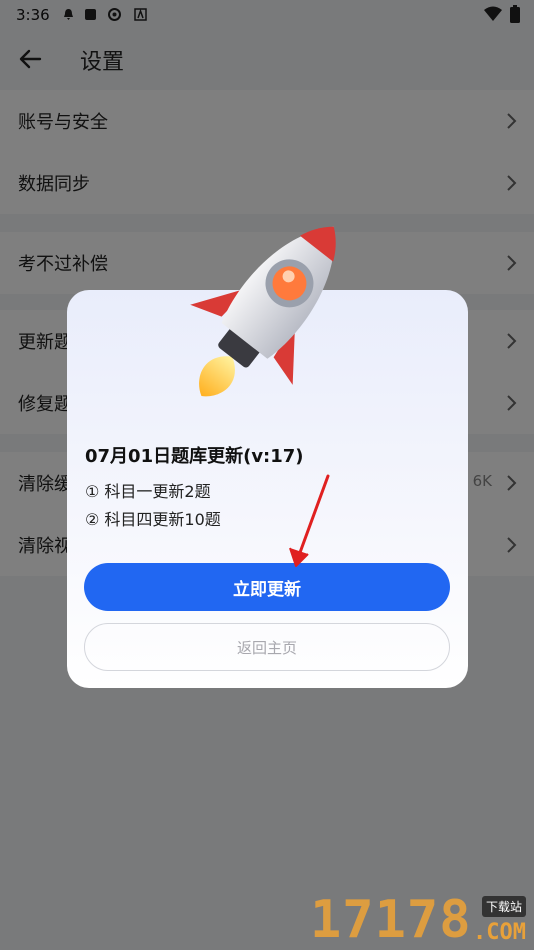  Describe the element at coordinates (263, 311) in the screenshot. I see `rocket-illustration` at that location.